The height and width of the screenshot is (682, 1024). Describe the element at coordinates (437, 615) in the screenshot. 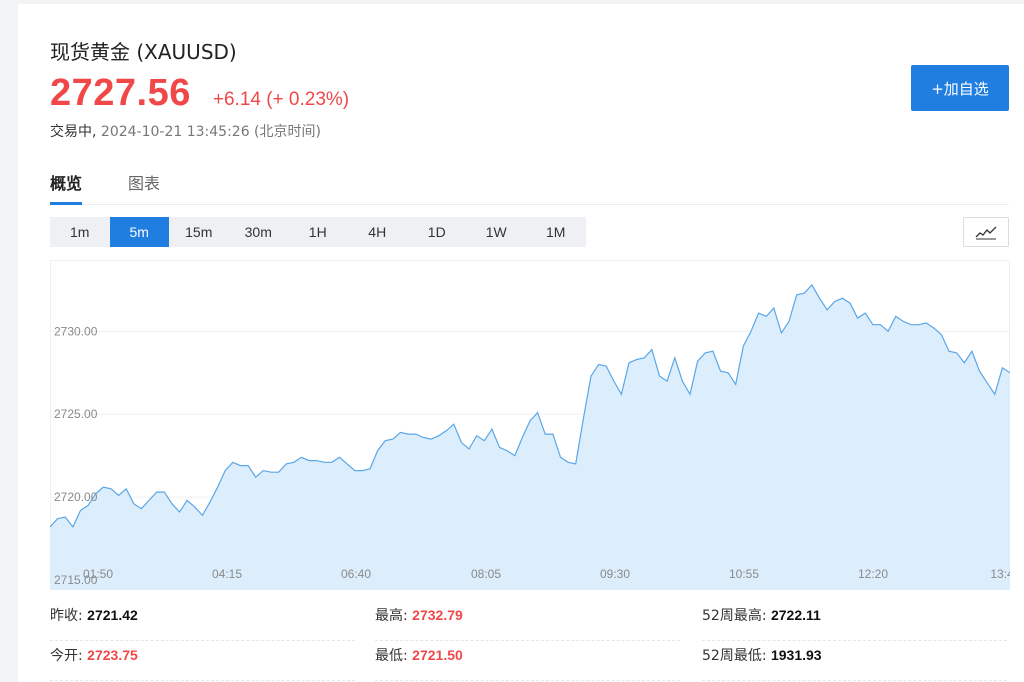

I see `high-value: 2732.79` at that location.